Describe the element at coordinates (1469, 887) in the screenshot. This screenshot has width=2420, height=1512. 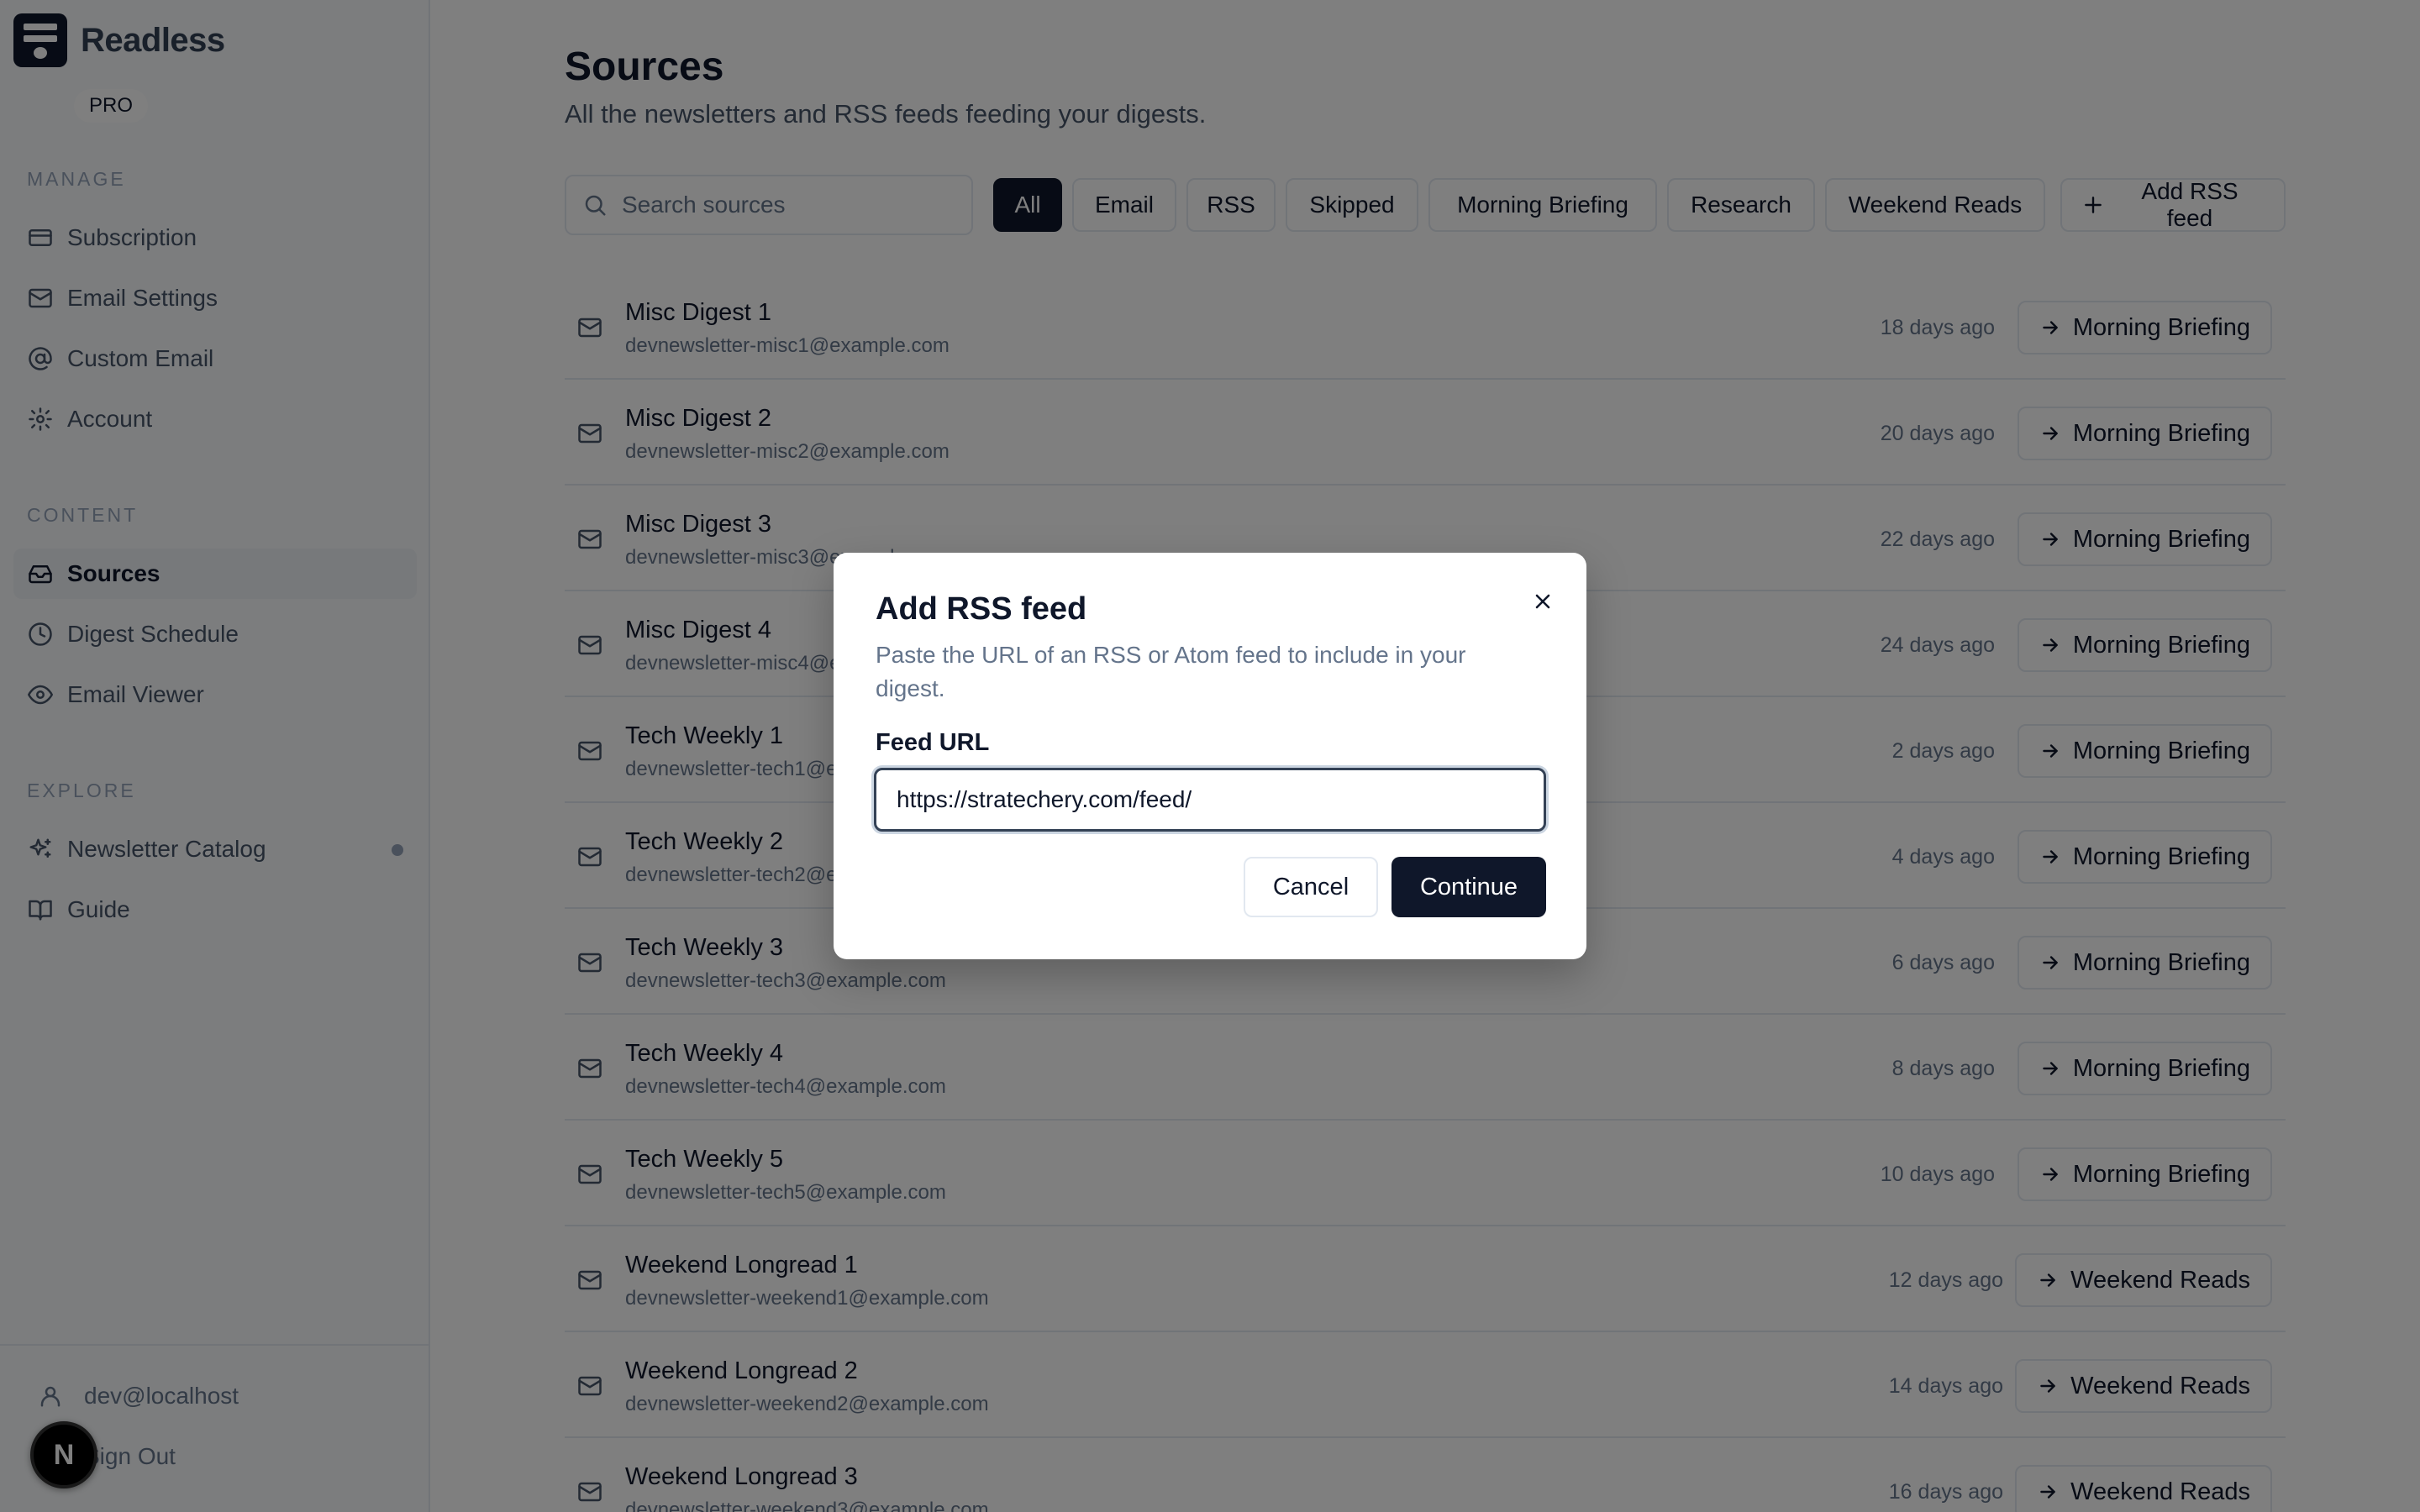
I see `continue-button: Continue` at that location.